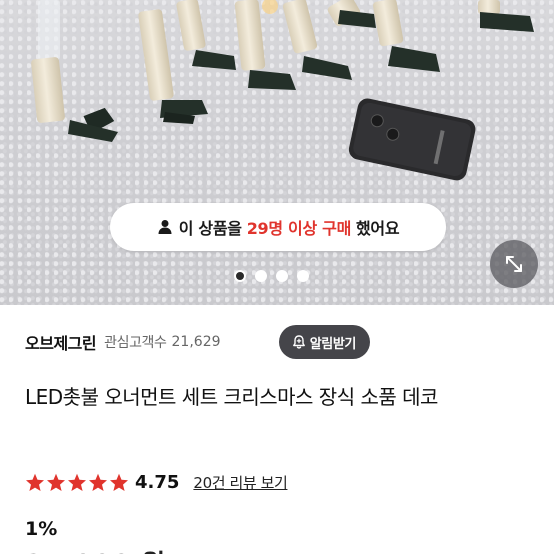  Describe the element at coordinates (41, 529) in the screenshot. I see `discount-rate: 1%` at that location.